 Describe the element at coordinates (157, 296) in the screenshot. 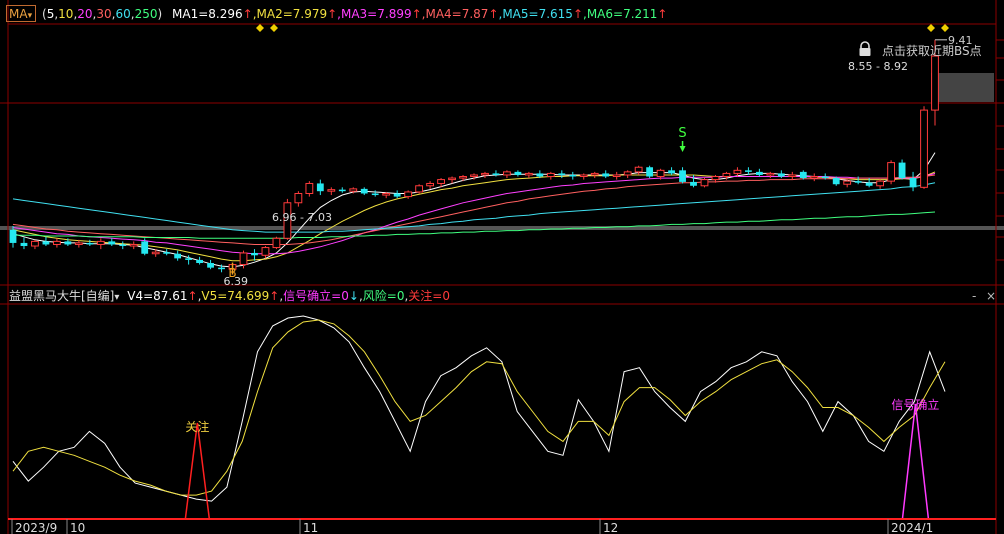

I see `v4-value: V4=87.61` at that location.